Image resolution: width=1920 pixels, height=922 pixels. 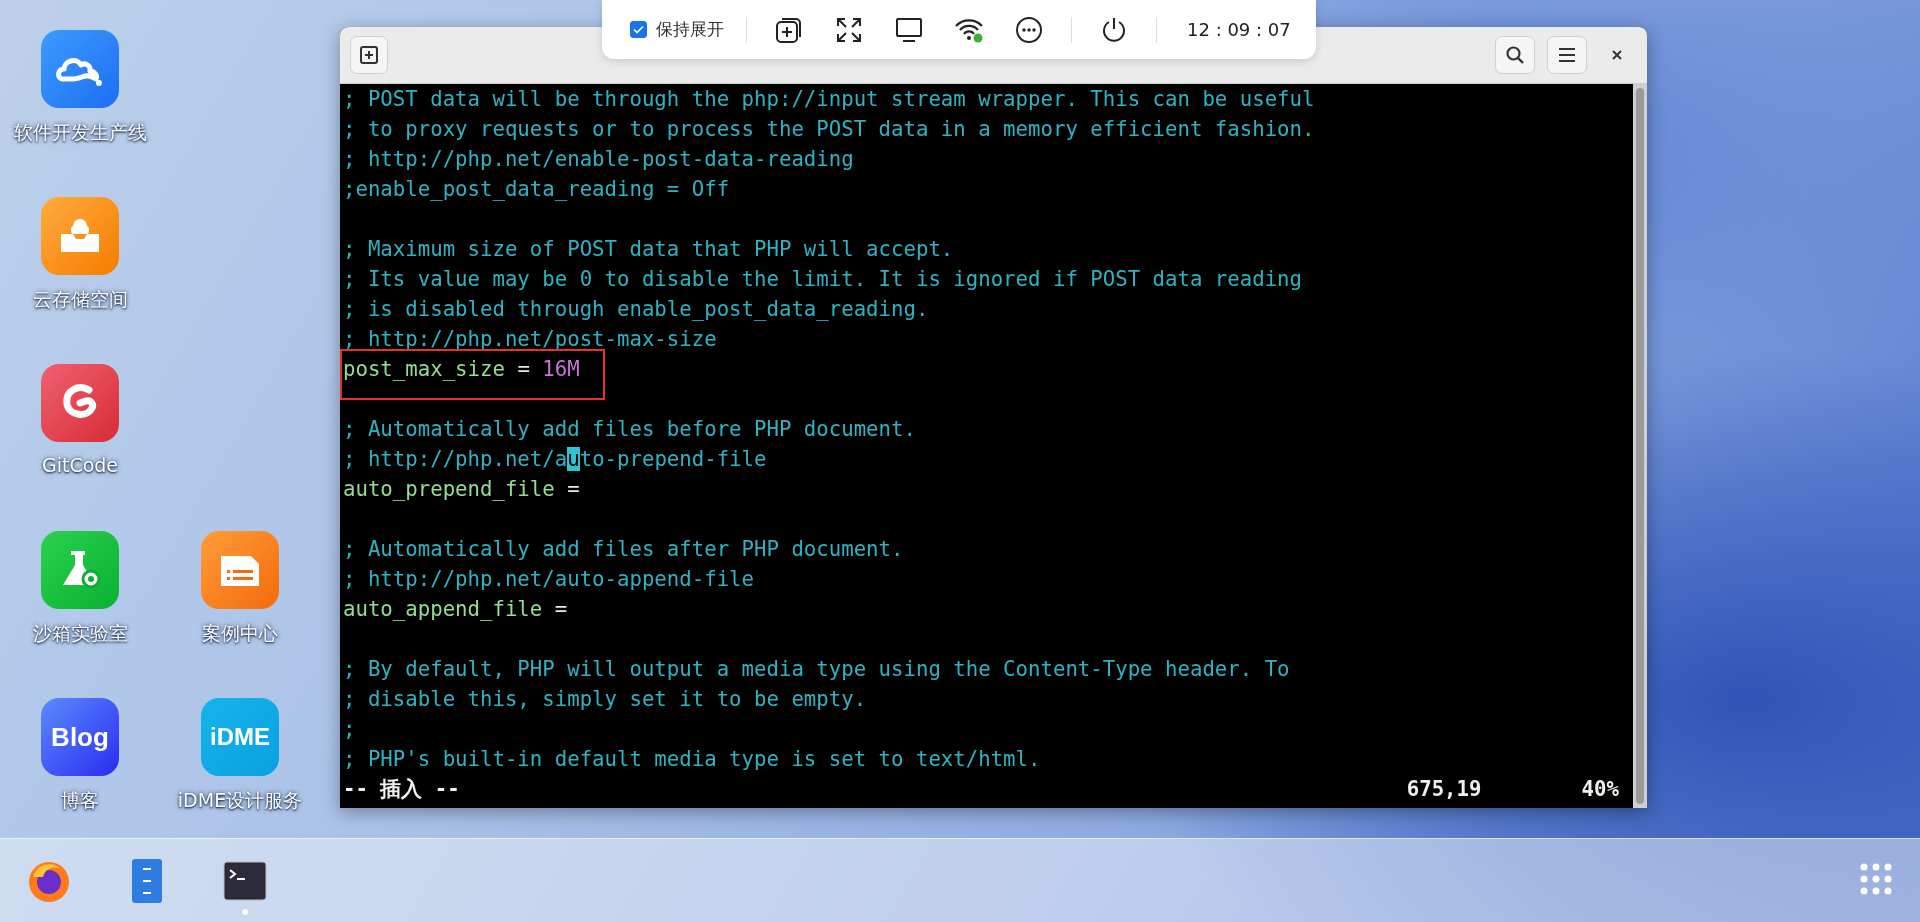 What do you see at coordinates (1600, 789) in the screenshot?
I see `scroll-percent: 40%` at bounding box center [1600, 789].